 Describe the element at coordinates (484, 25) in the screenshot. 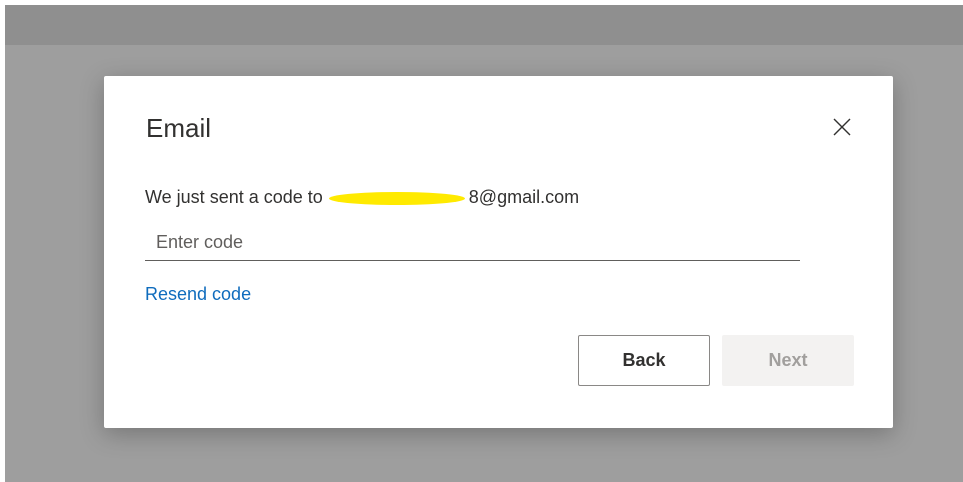

I see `backdrop-header-shade` at that location.